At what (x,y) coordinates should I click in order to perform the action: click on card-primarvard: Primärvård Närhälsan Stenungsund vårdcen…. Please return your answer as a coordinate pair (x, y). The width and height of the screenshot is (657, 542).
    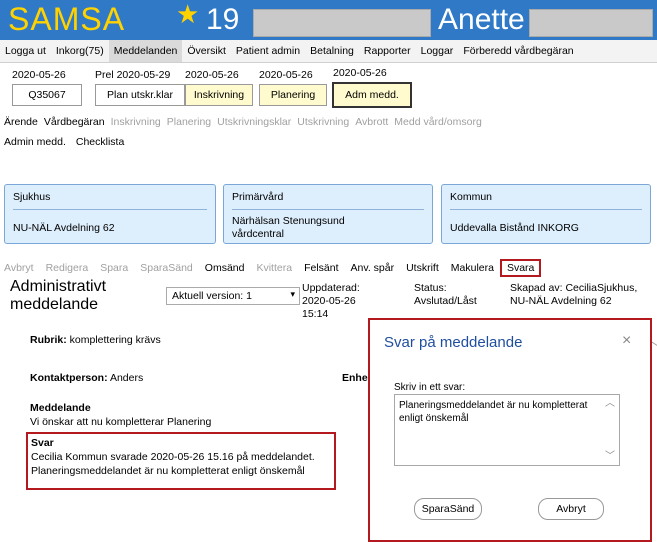
    Looking at the image, I should click on (328, 214).